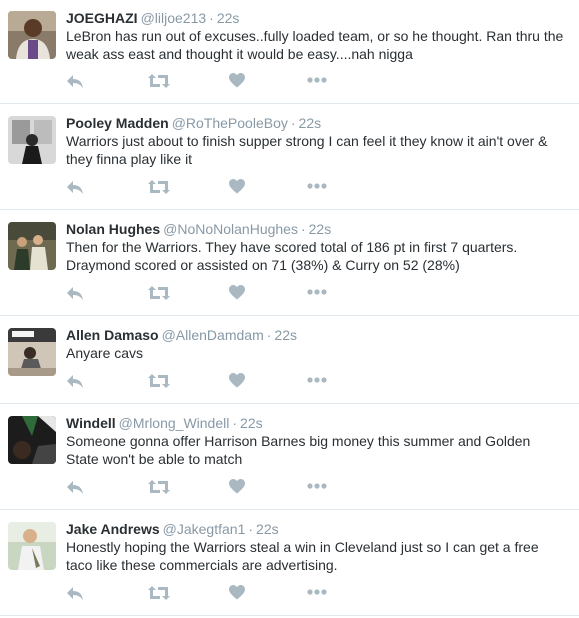 The width and height of the screenshot is (579, 618). Describe the element at coordinates (213, 335) in the screenshot. I see `tweet-username: @AllenDamdam` at that location.